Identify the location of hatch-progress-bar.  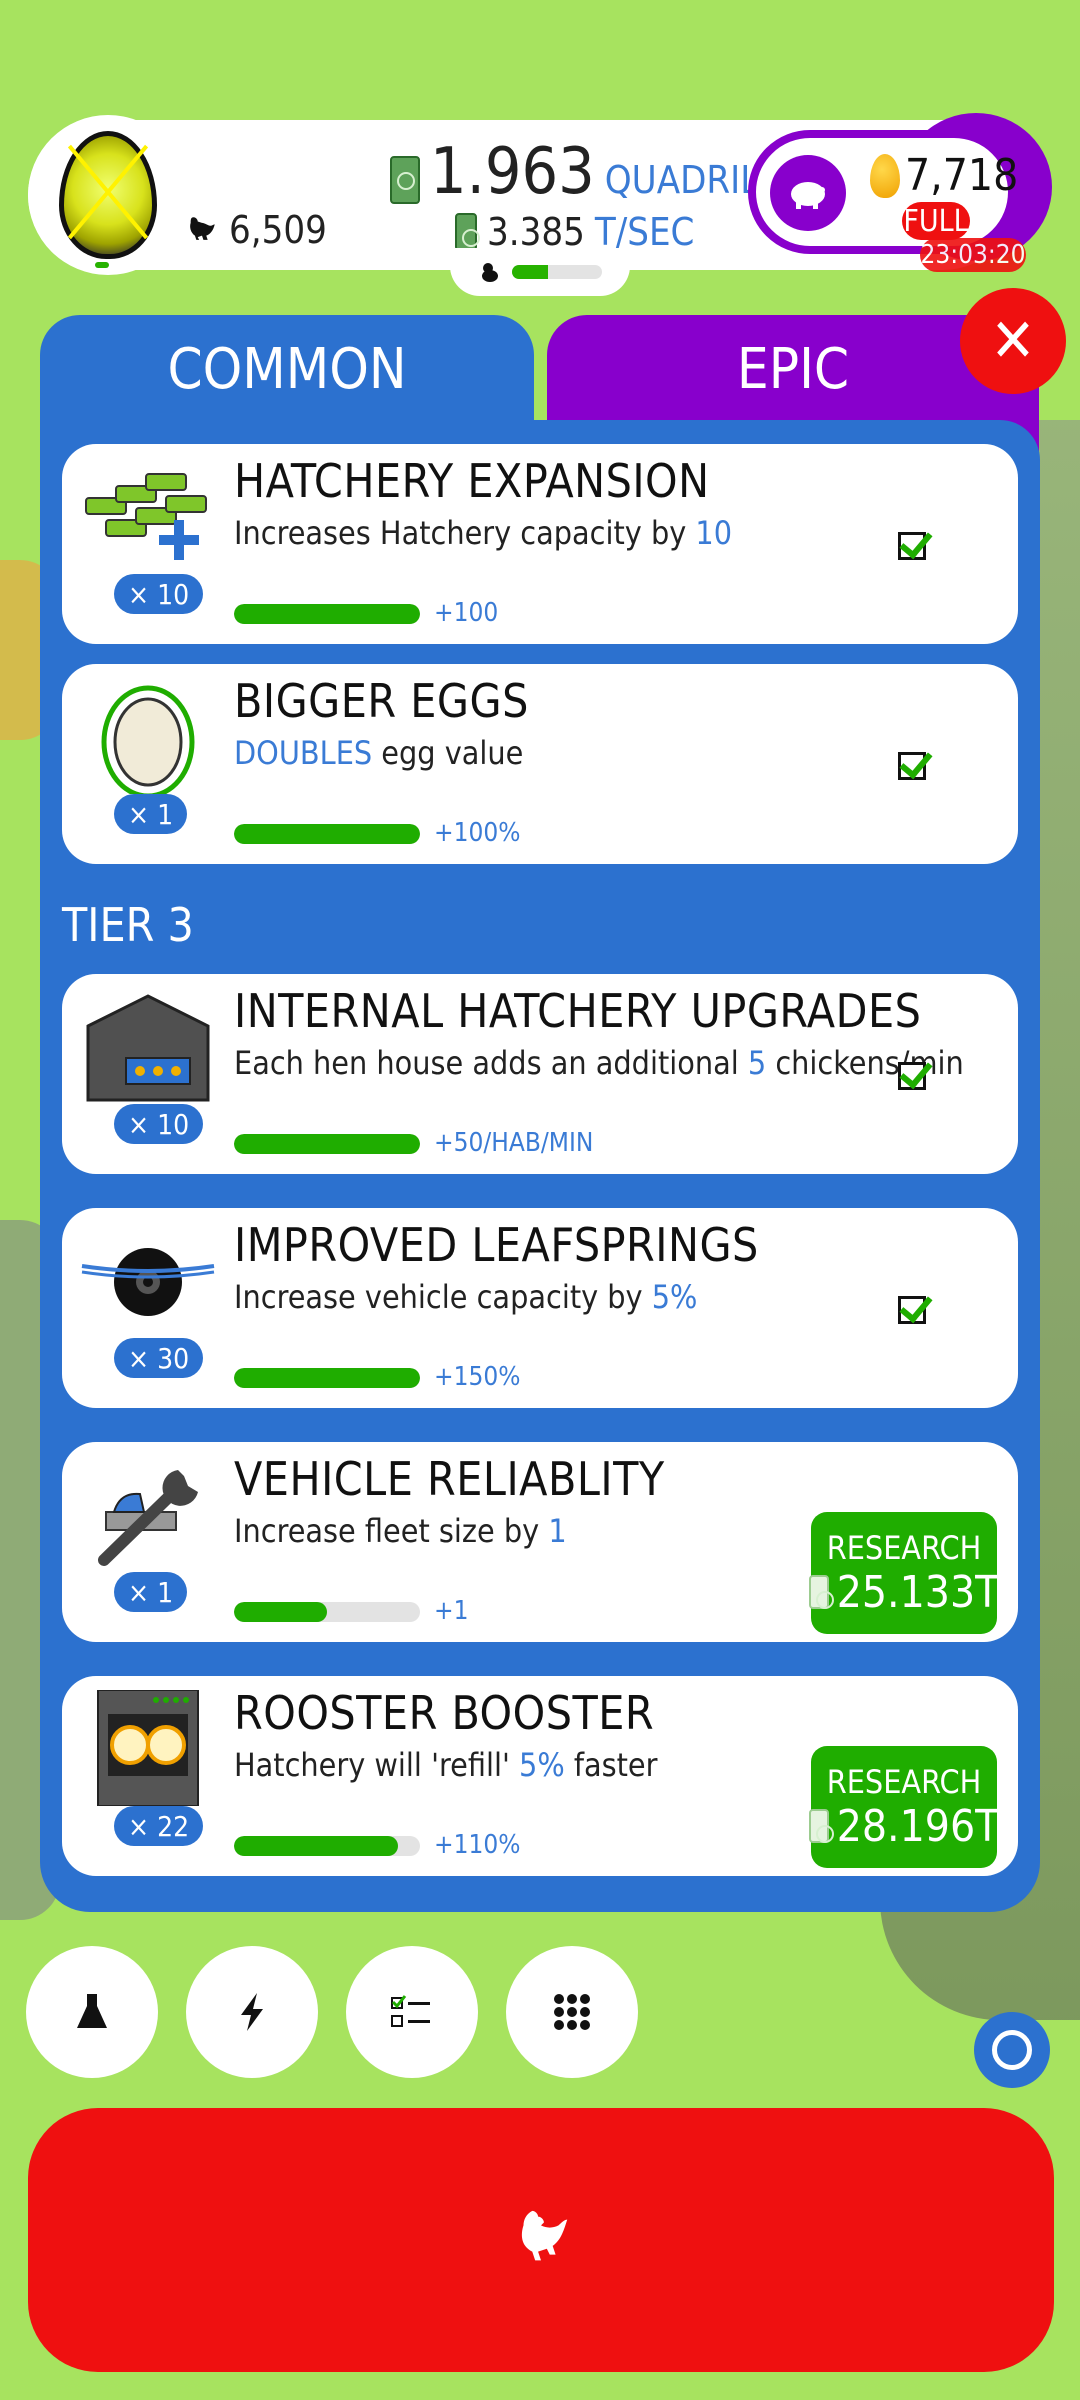
(557, 272).